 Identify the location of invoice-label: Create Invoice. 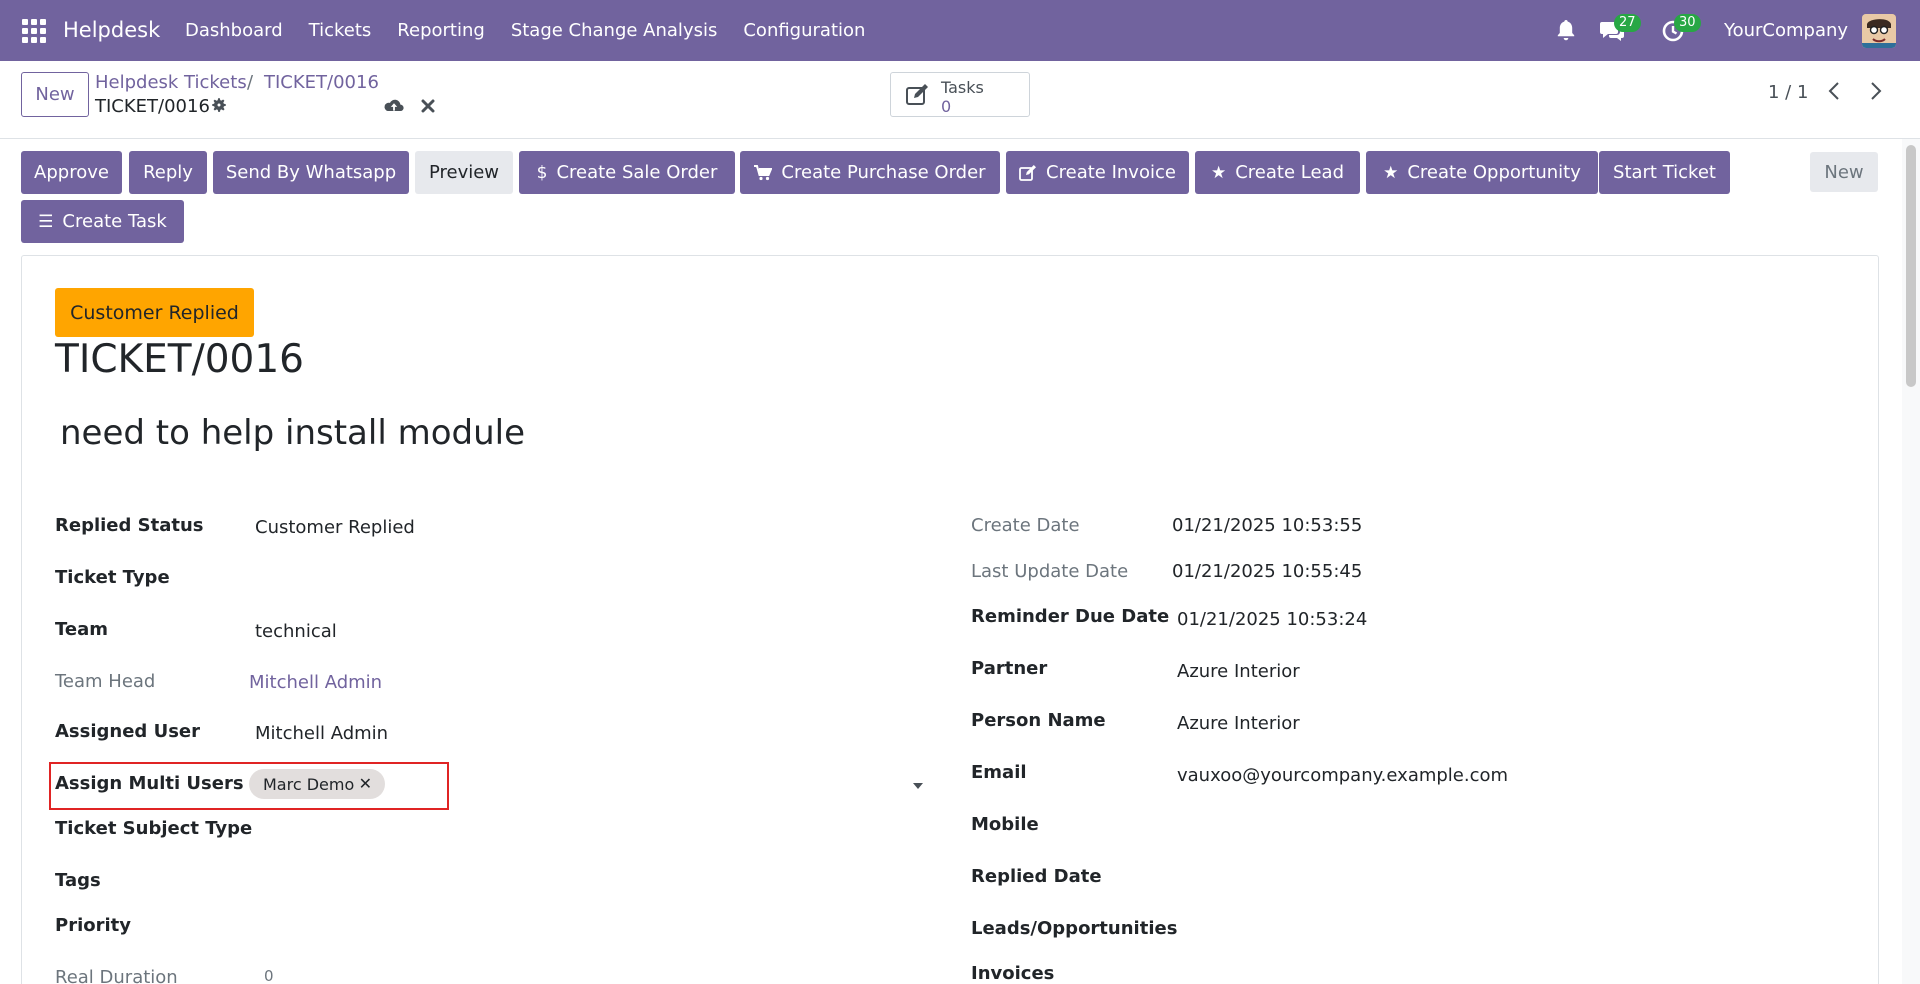
(1111, 172).